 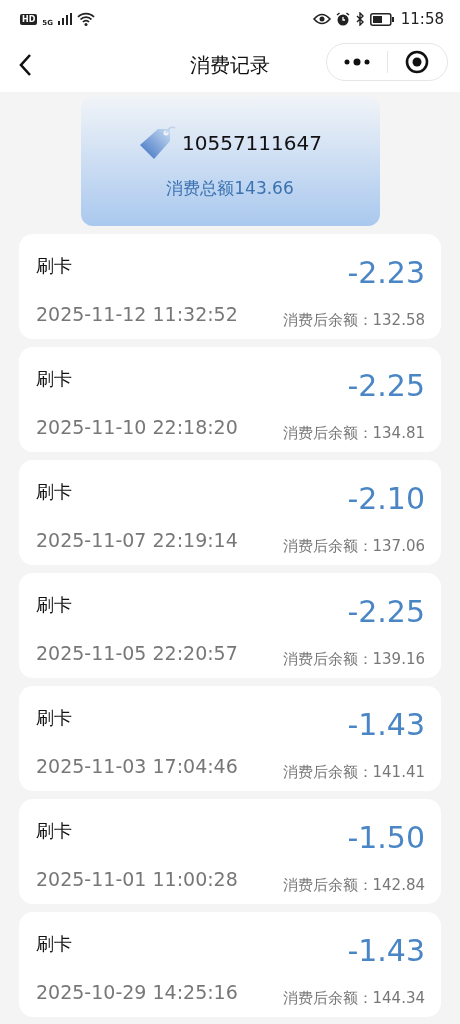 What do you see at coordinates (321, 19) in the screenshot?
I see `eye-icon` at bounding box center [321, 19].